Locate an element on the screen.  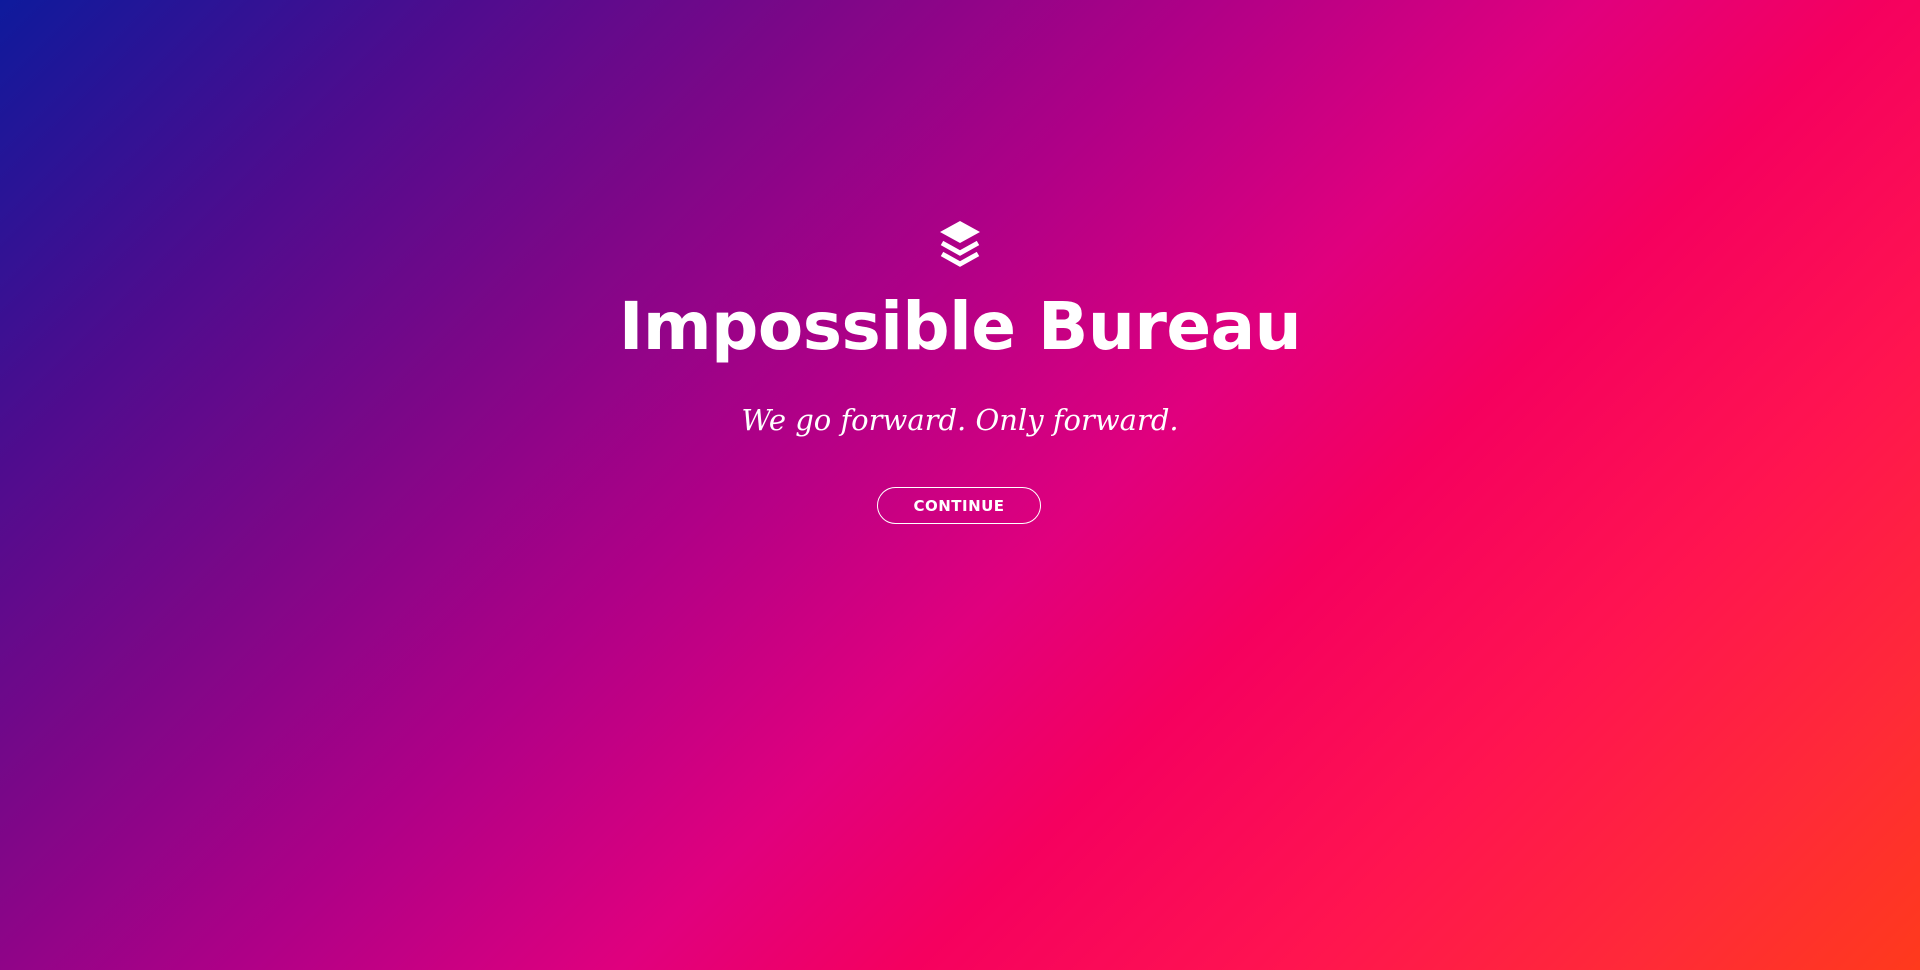
site-title: Impossible Bureau is located at coordinates (960, 326).